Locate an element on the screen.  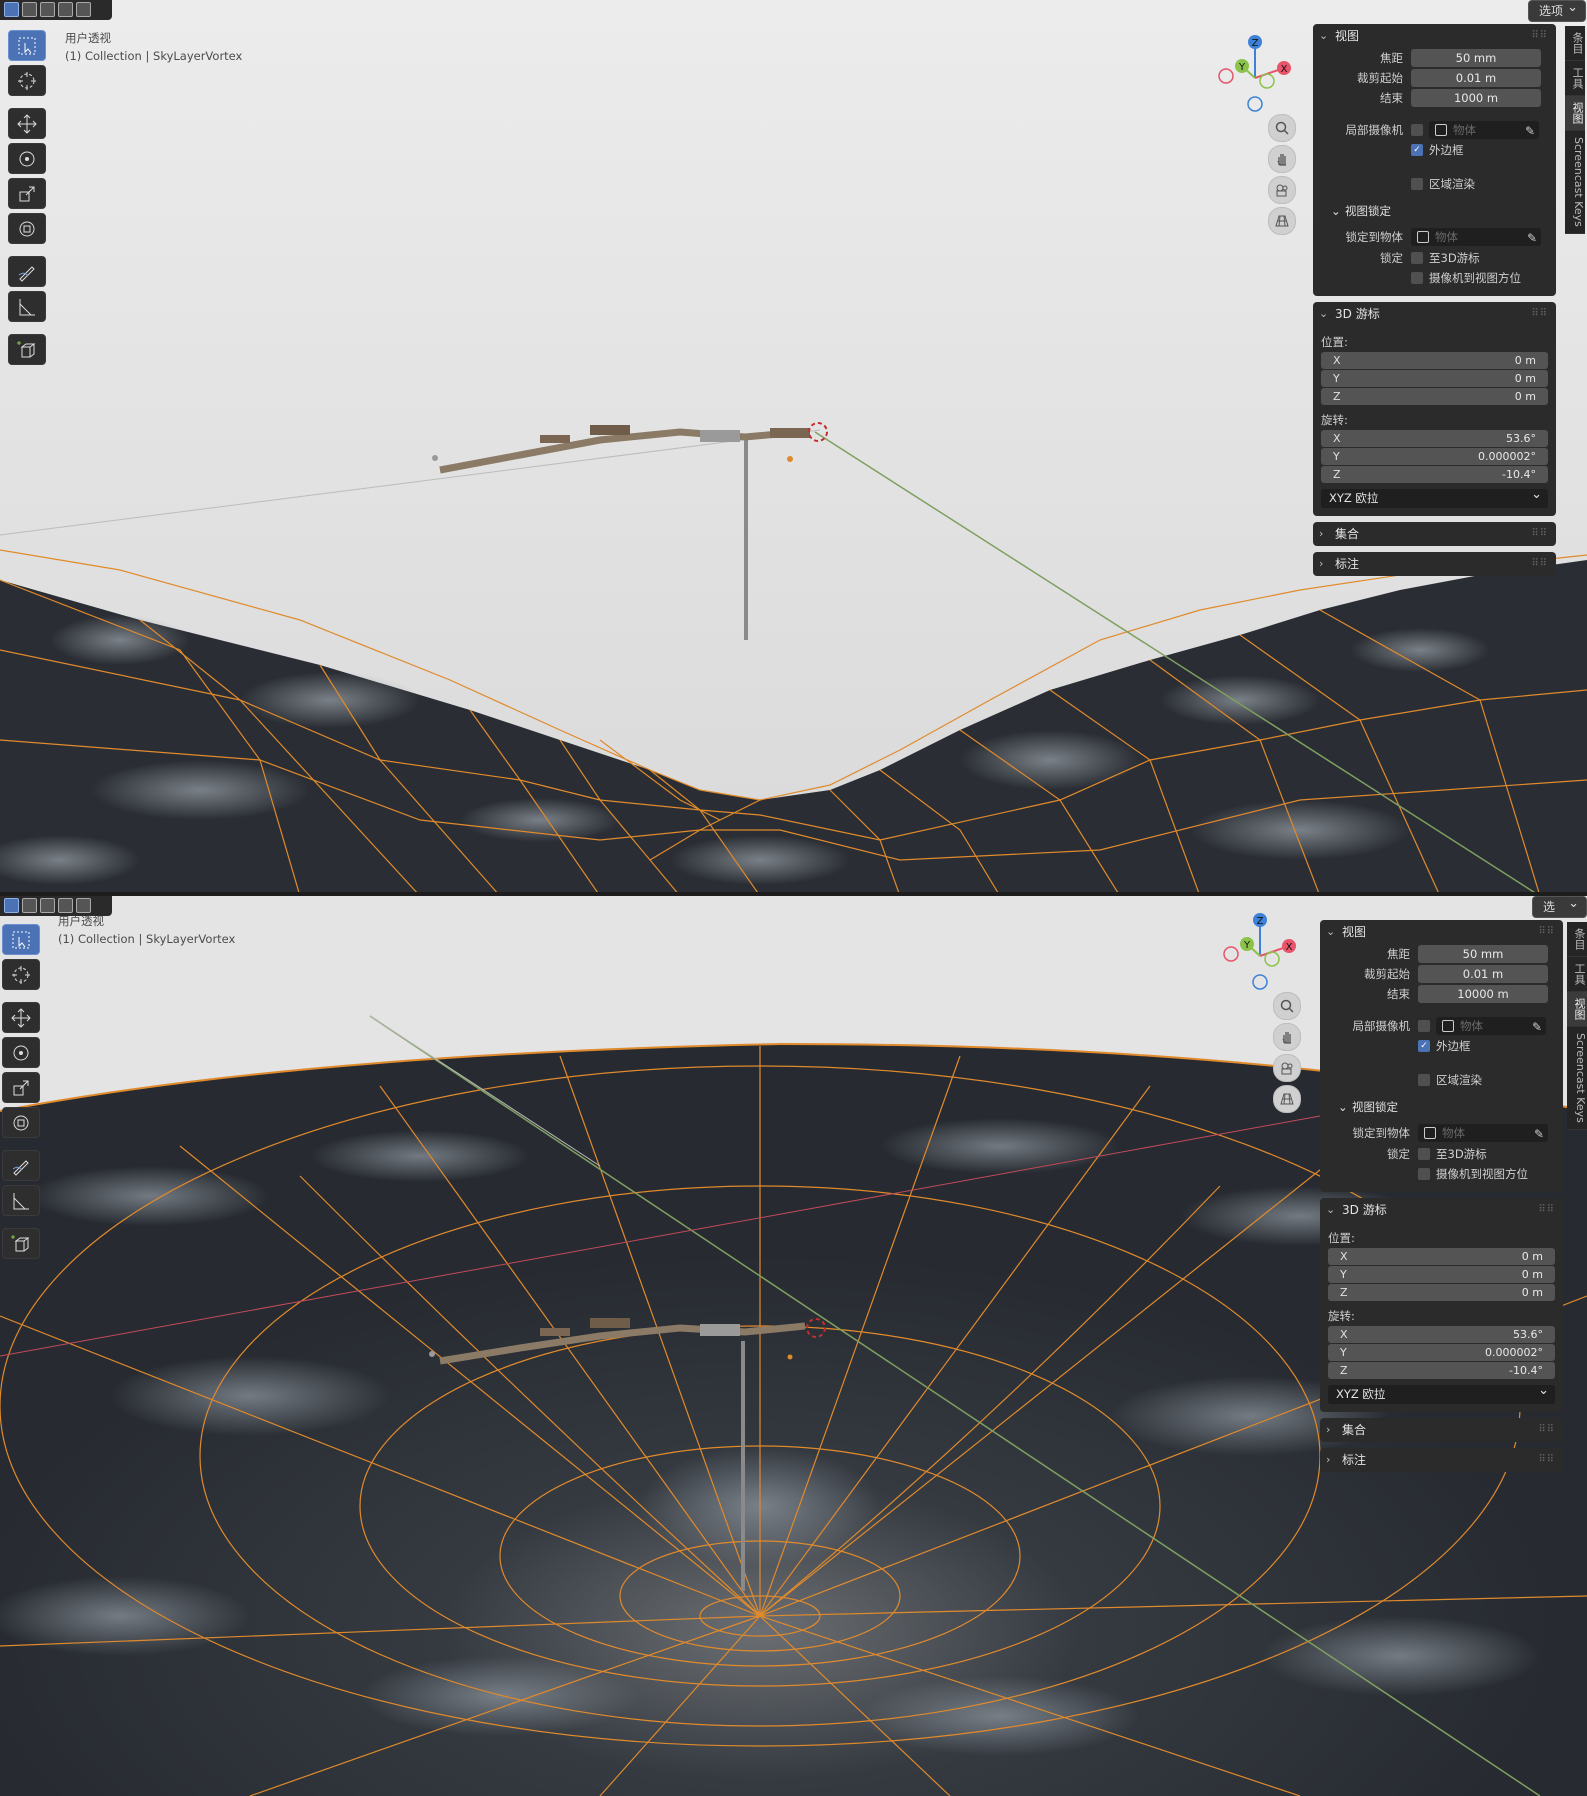
pencil-icon is located at coordinates (26, 273).